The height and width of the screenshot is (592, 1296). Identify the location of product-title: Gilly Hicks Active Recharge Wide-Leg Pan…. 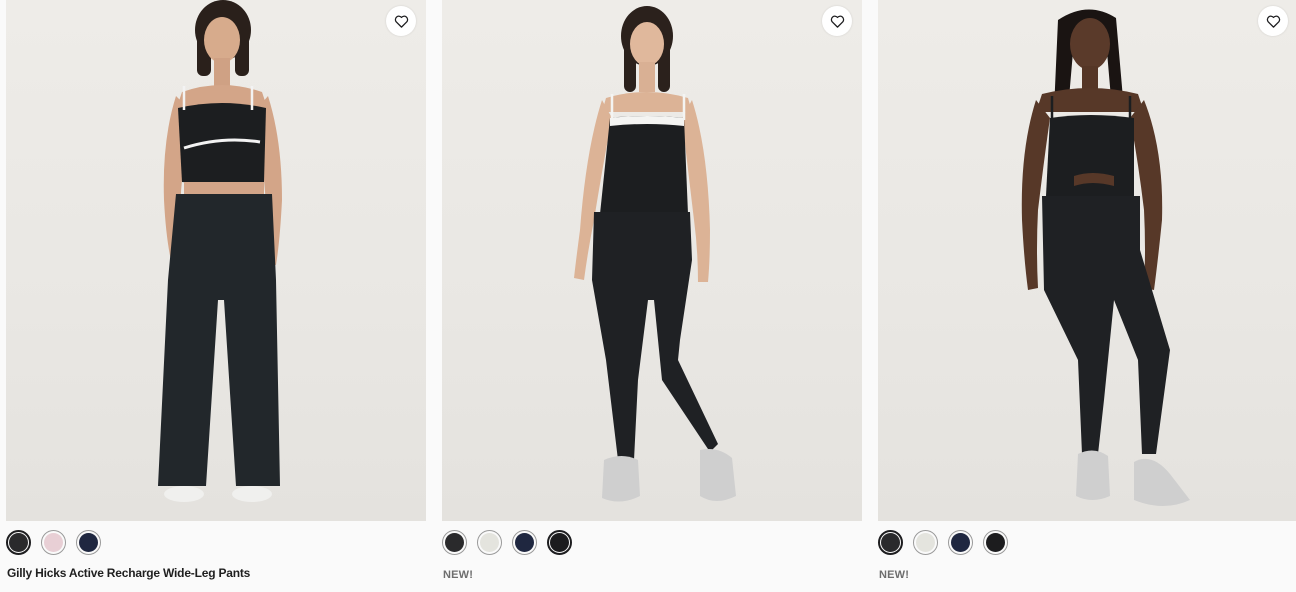
(128, 573).